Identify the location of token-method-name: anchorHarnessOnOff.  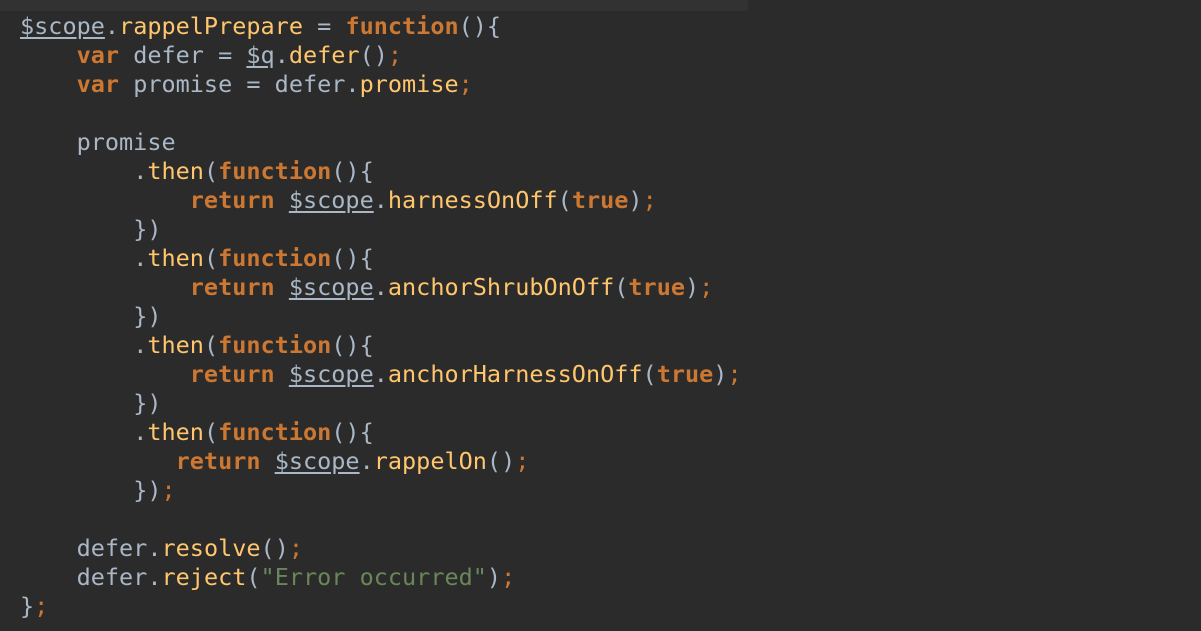
(515, 374).